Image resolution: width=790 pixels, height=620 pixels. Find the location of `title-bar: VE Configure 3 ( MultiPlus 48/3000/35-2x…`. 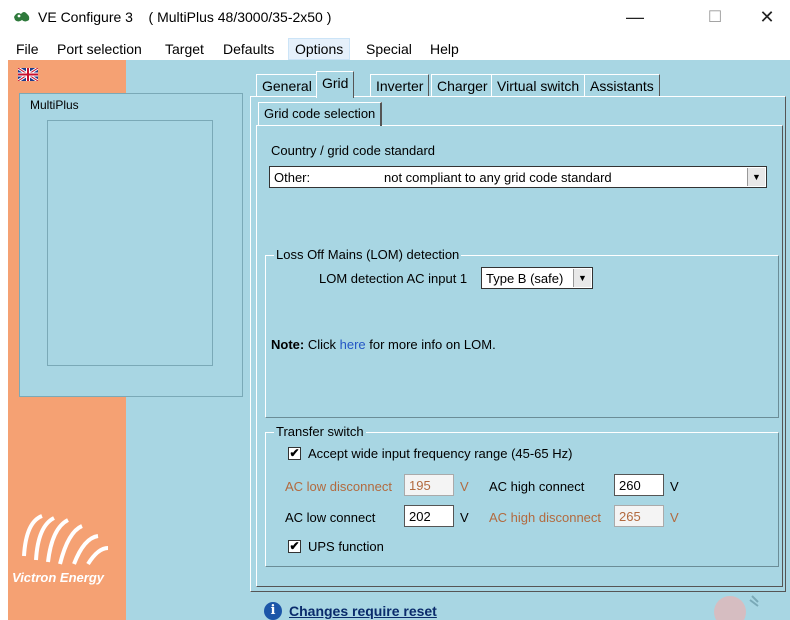

title-bar: VE Configure 3 ( MultiPlus 48/3000/35-2x… is located at coordinates (395, 17).